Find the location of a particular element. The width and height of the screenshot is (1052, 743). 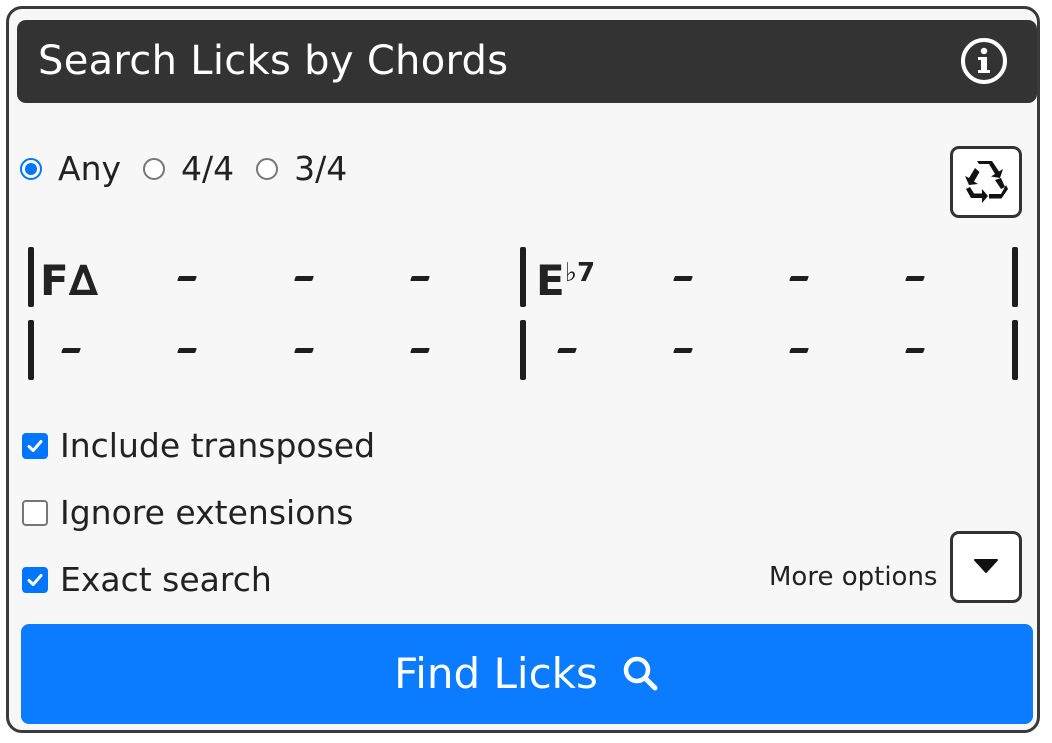

radio-4-4-label: 4/4 is located at coordinates (208, 168).